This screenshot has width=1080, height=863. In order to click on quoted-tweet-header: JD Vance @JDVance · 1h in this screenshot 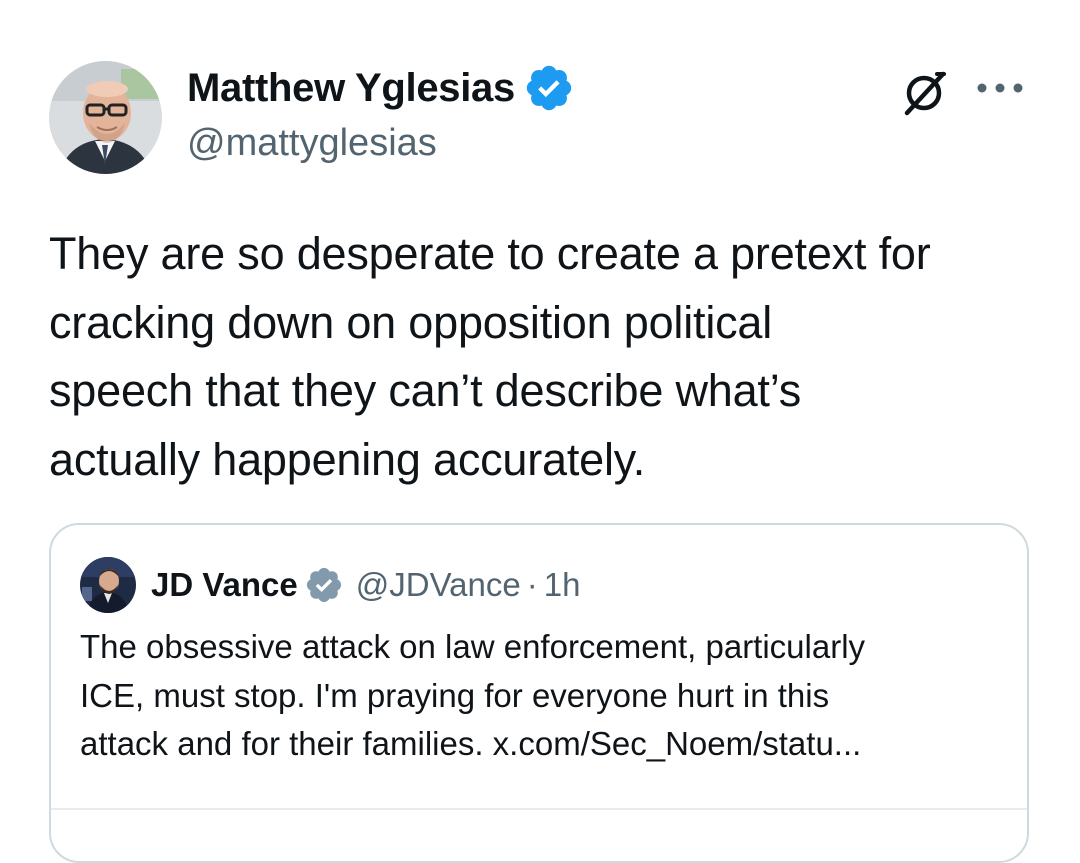, I will do `click(365, 585)`.